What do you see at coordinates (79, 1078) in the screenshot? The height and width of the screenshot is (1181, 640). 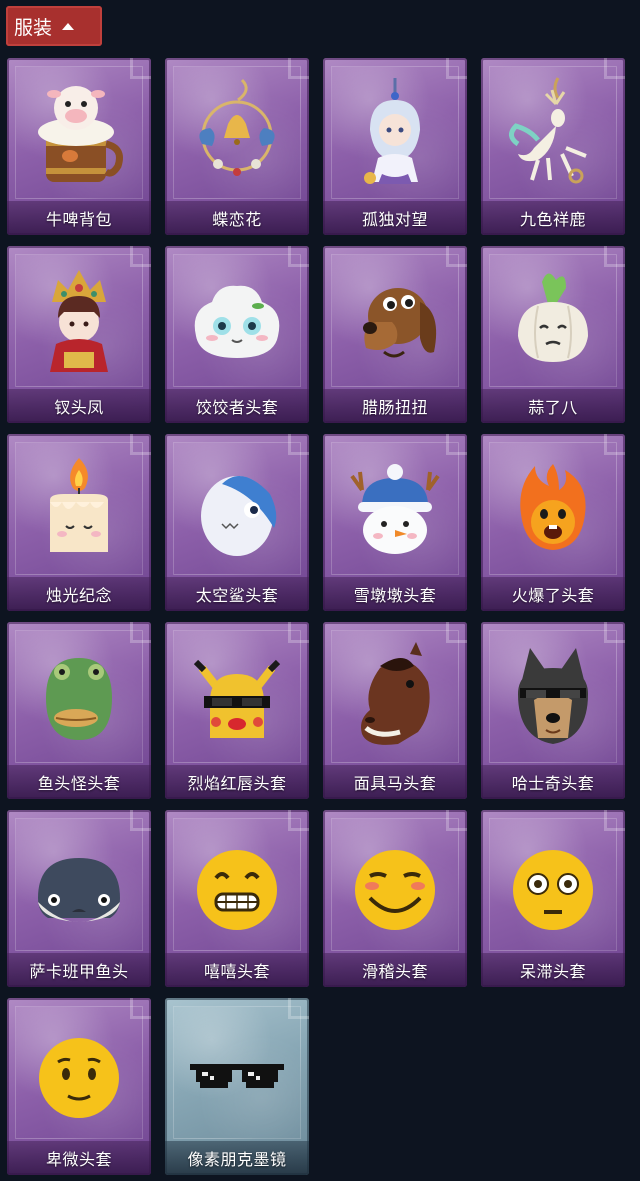 I see `humble-emoji-head-icon` at bounding box center [79, 1078].